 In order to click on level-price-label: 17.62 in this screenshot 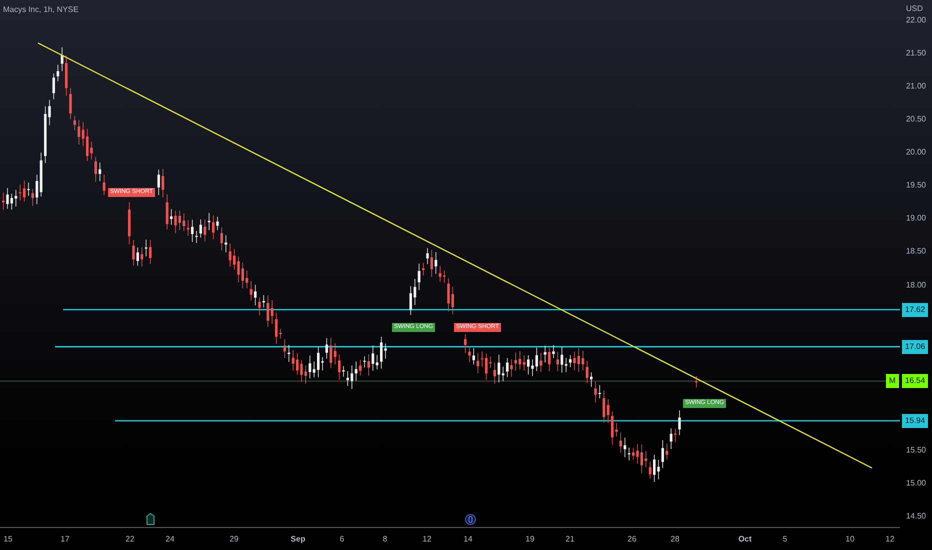, I will do `click(915, 309)`.